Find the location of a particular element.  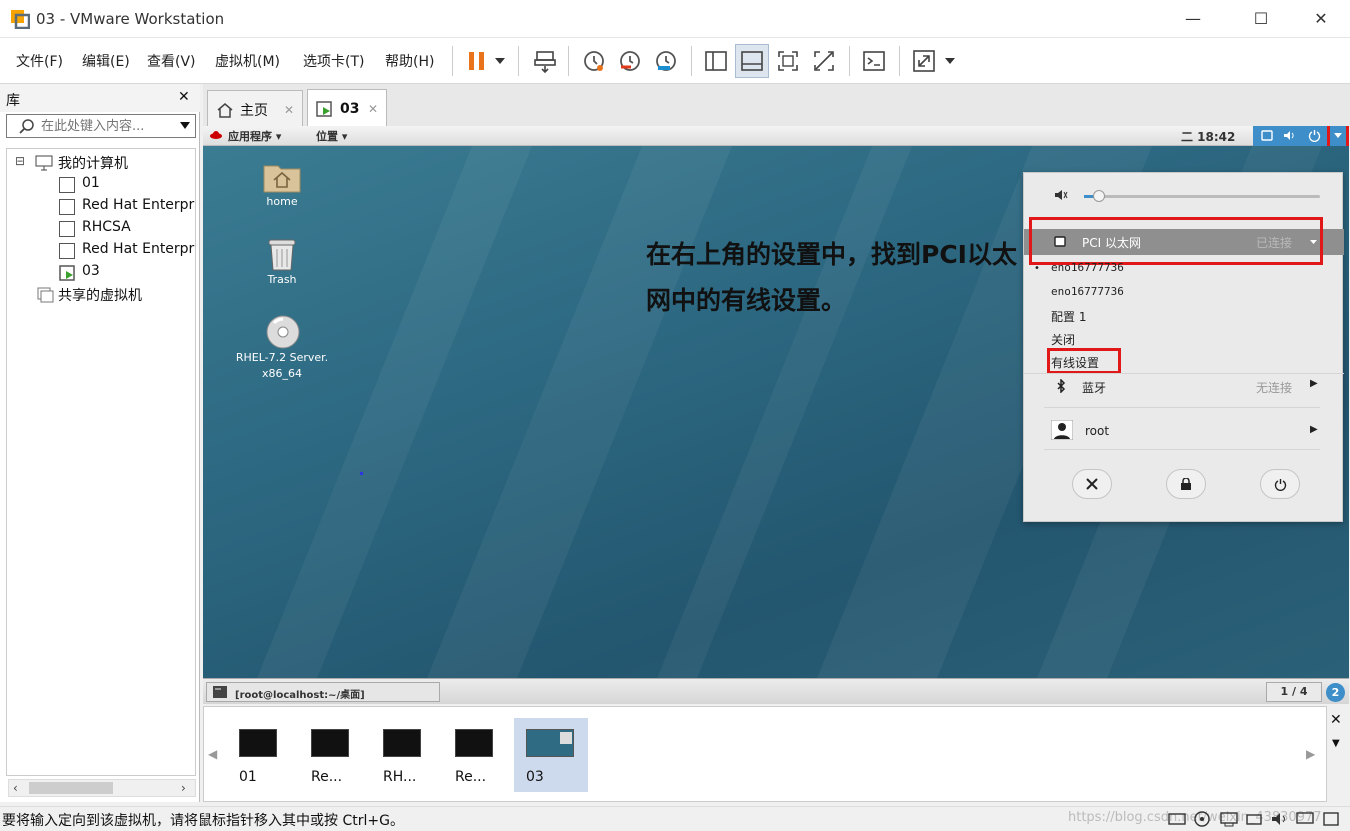

send-ctrl-alt-del-button is located at coordinates (545, 61).